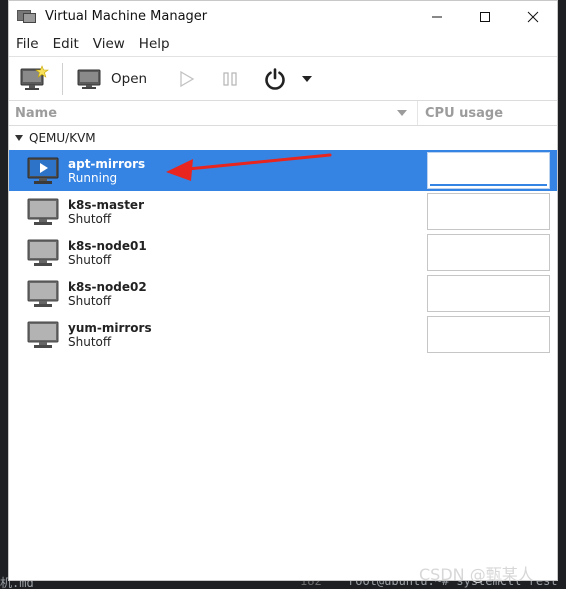 The image size is (566, 589). I want to click on menu-help: Help, so click(154, 44).